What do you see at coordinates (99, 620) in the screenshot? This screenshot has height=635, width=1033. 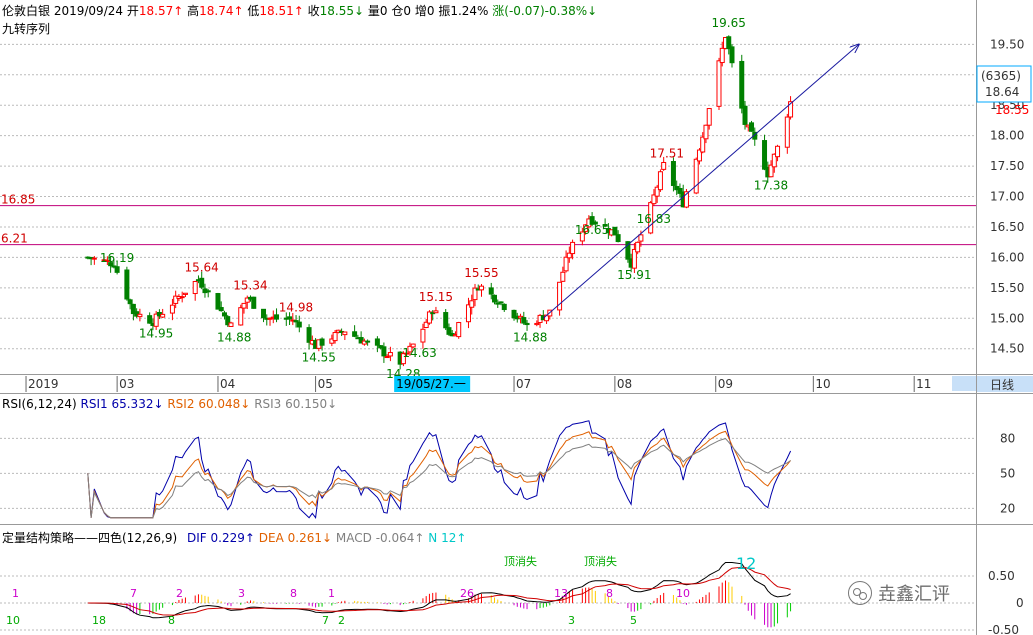 I see `macd-bottom-count: 18` at bounding box center [99, 620].